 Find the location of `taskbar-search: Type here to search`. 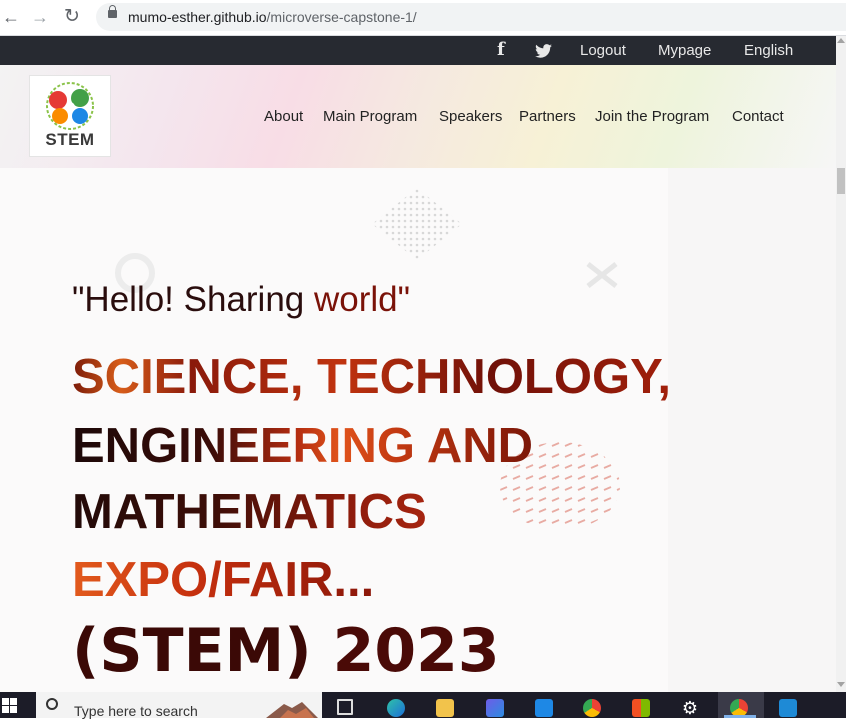

taskbar-search: Type here to search is located at coordinates (179, 705).